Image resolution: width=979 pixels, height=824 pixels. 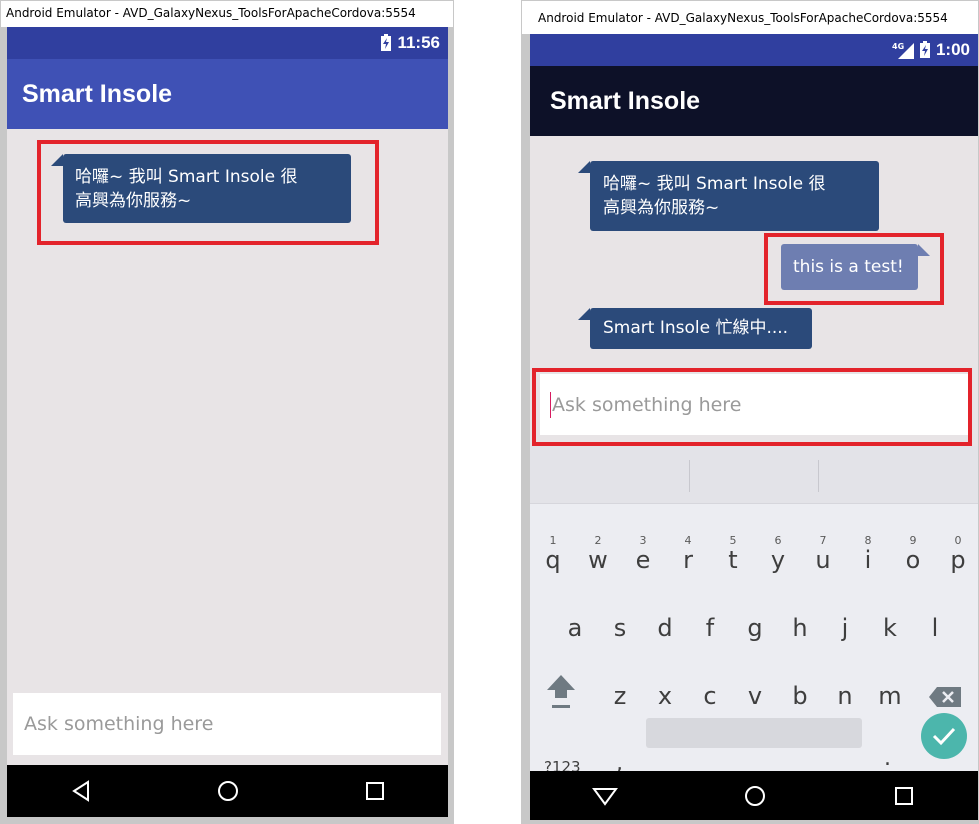 I want to click on key-r: 4r, so click(x=688, y=556).